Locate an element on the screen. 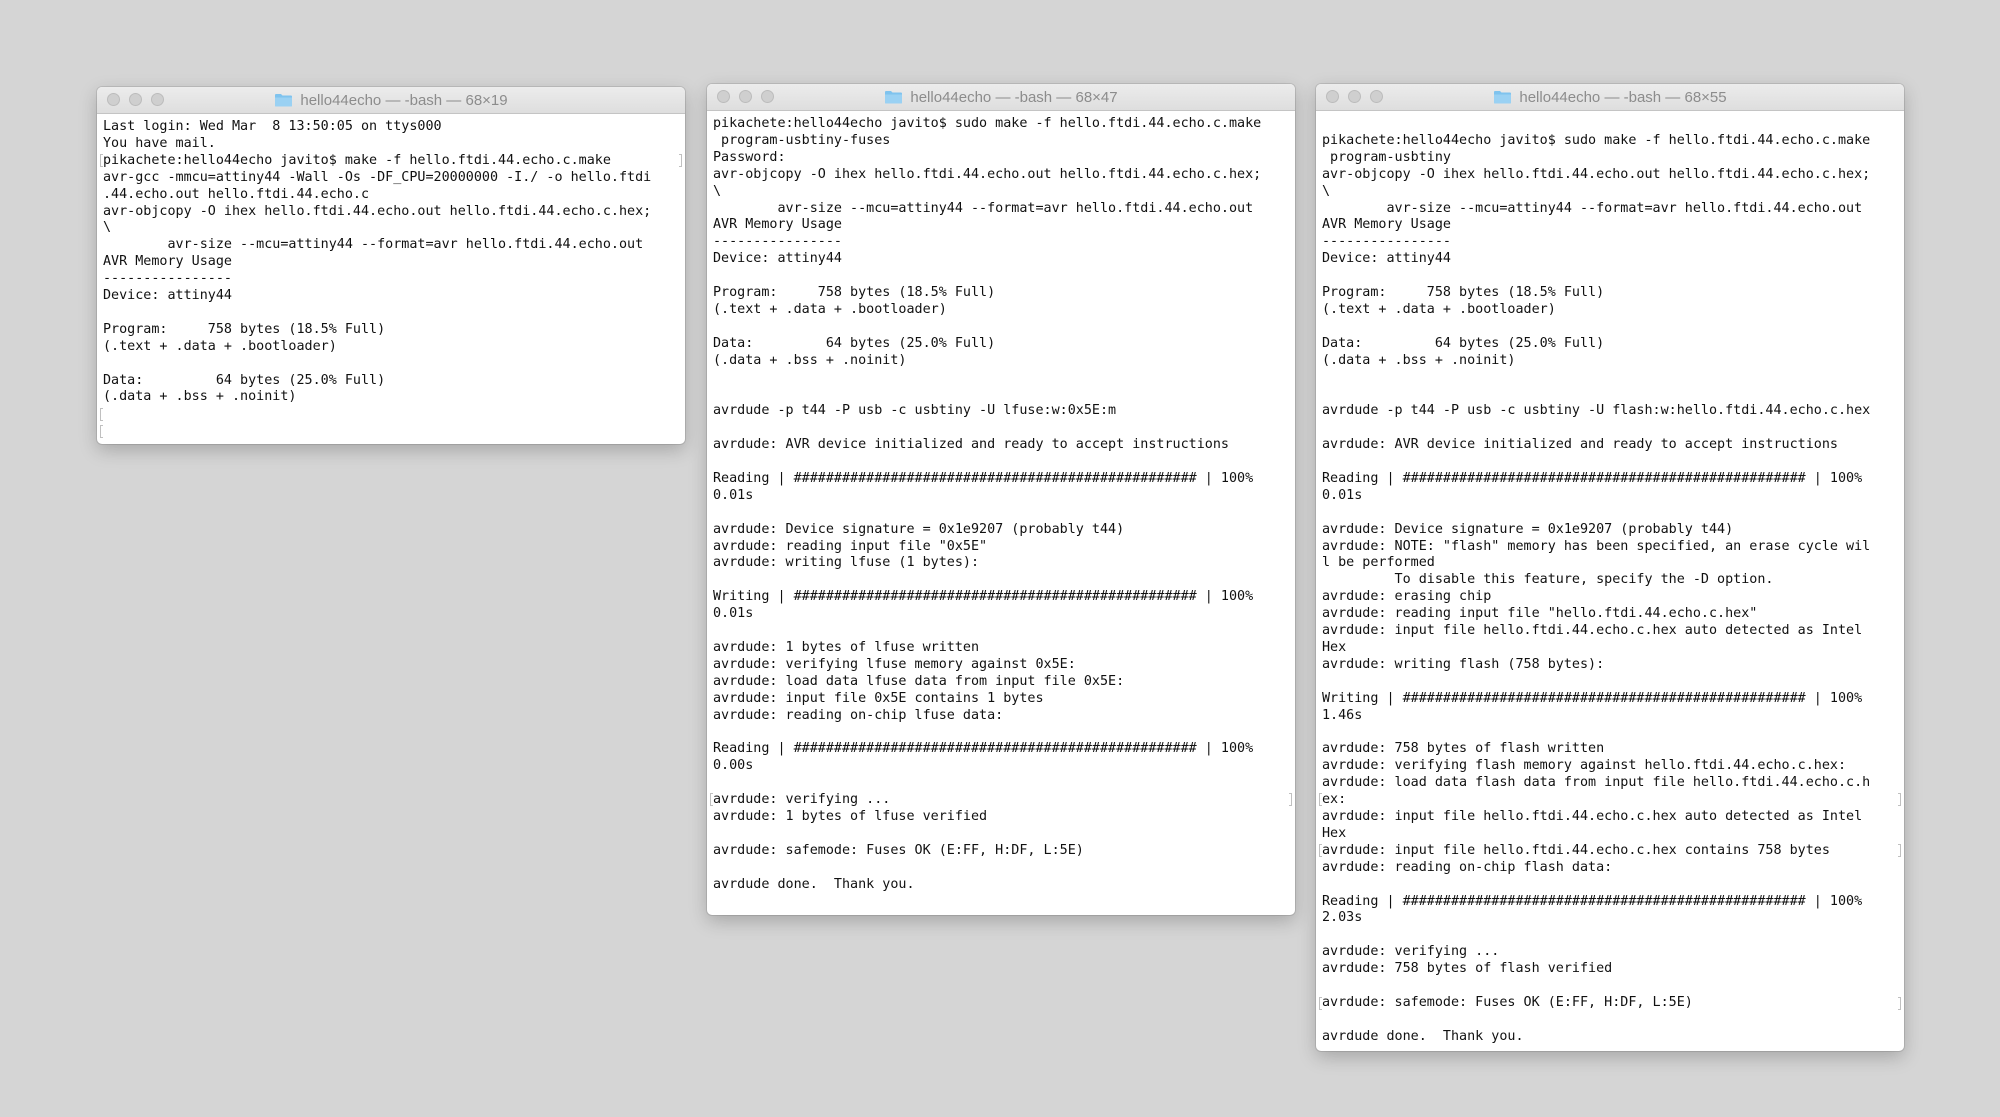 Image resolution: width=2000 pixels, height=1117 pixels. window-title: hello44echo — -bash — 68×55 is located at coordinates (1610, 97).